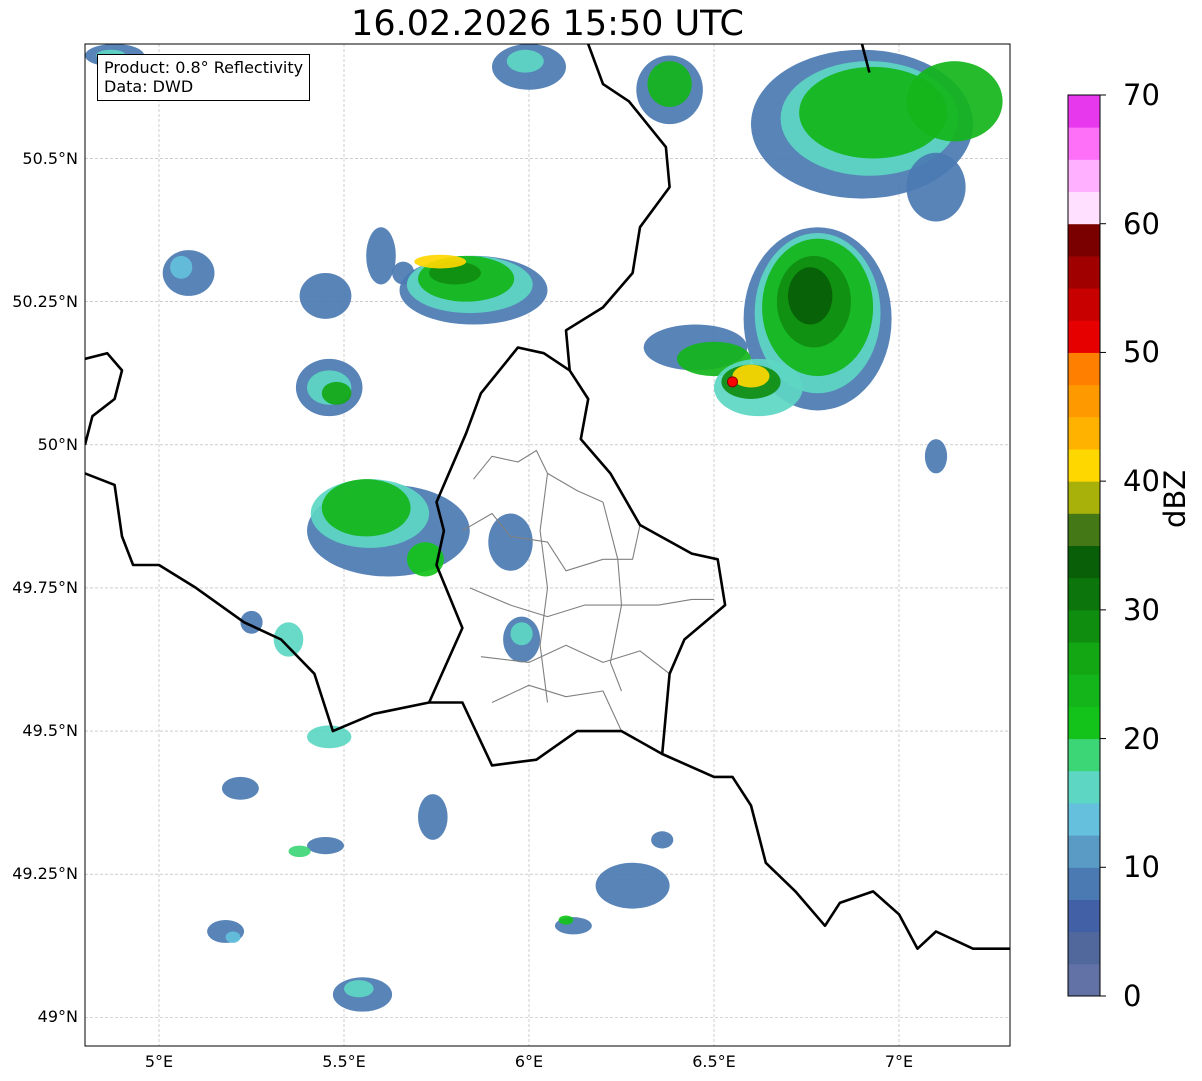  What do you see at coordinates (159, 1061) in the screenshot?
I see `lon-tick-label: 5°E` at bounding box center [159, 1061].